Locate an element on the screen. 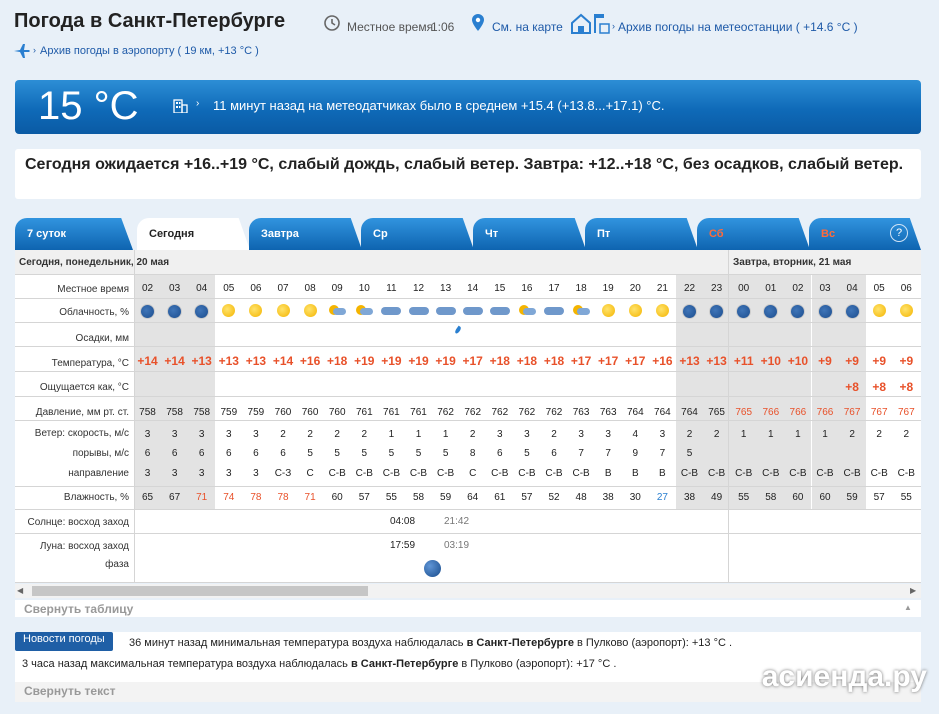 This screenshot has height=714, width=939. cell-hour: 03 is located at coordinates (825, 288).